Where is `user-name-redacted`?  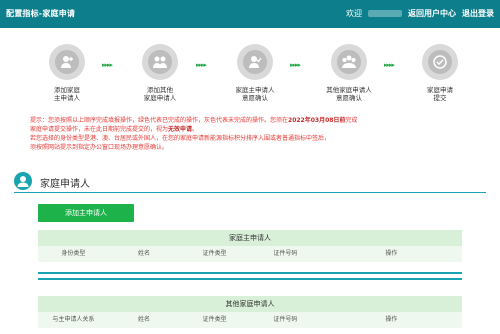 user-name-redacted is located at coordinates (385, 13).